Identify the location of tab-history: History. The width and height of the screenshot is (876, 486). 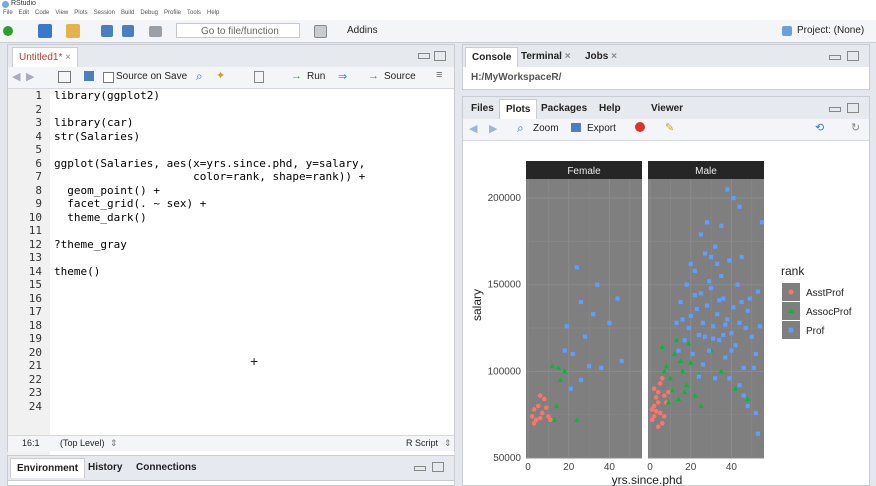
(105, 468).